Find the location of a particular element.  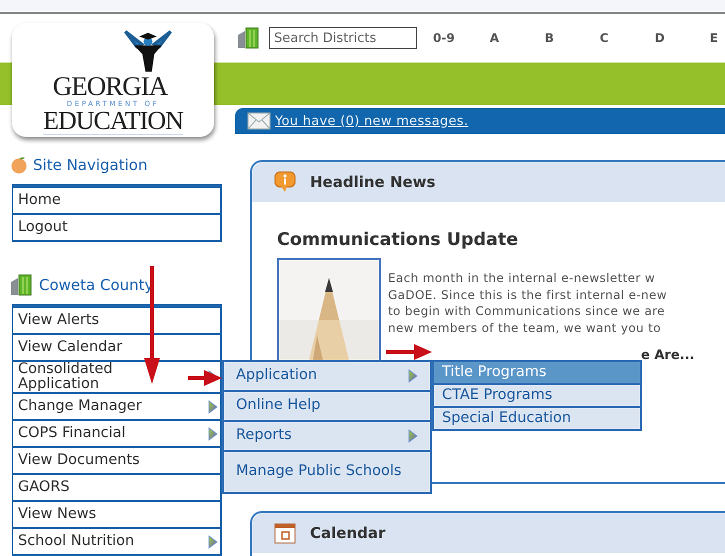

calendar-icon is located at coordinates (285, 533).